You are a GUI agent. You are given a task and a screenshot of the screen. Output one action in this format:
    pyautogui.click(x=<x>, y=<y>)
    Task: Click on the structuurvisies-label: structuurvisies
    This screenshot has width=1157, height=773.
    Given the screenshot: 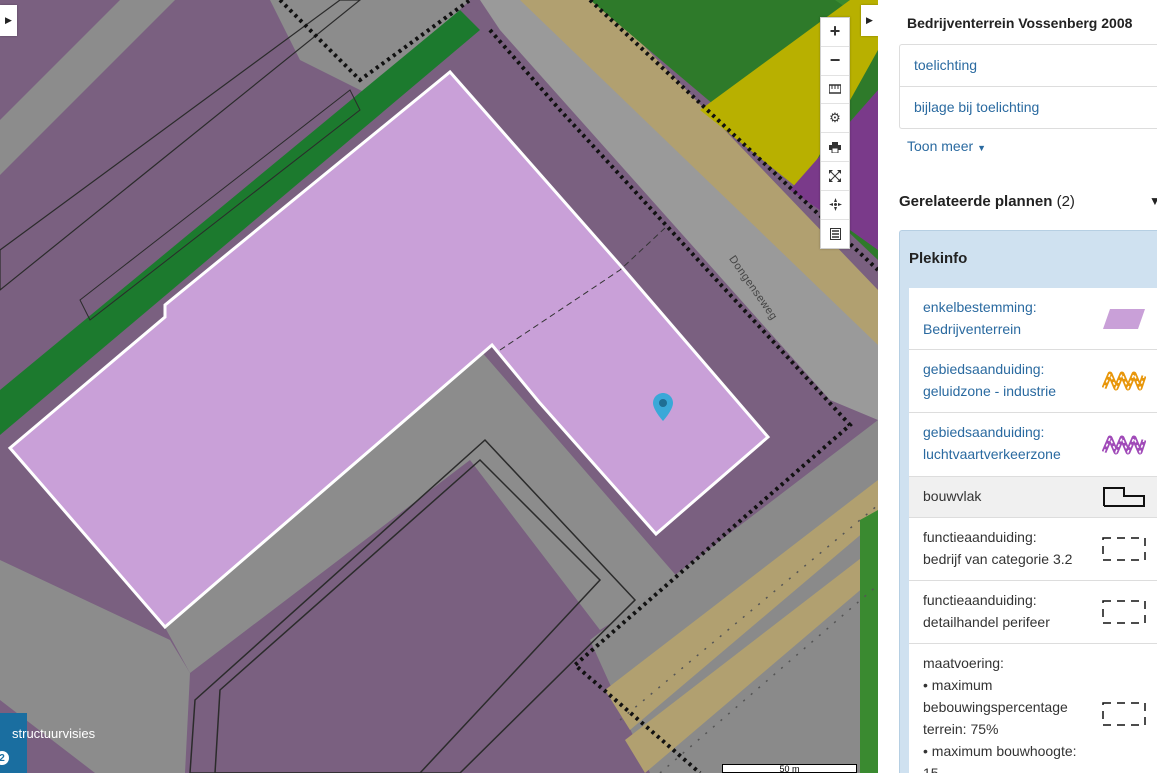 What is the action you would take?
    pyautogui.click(x=53, y=733)
    